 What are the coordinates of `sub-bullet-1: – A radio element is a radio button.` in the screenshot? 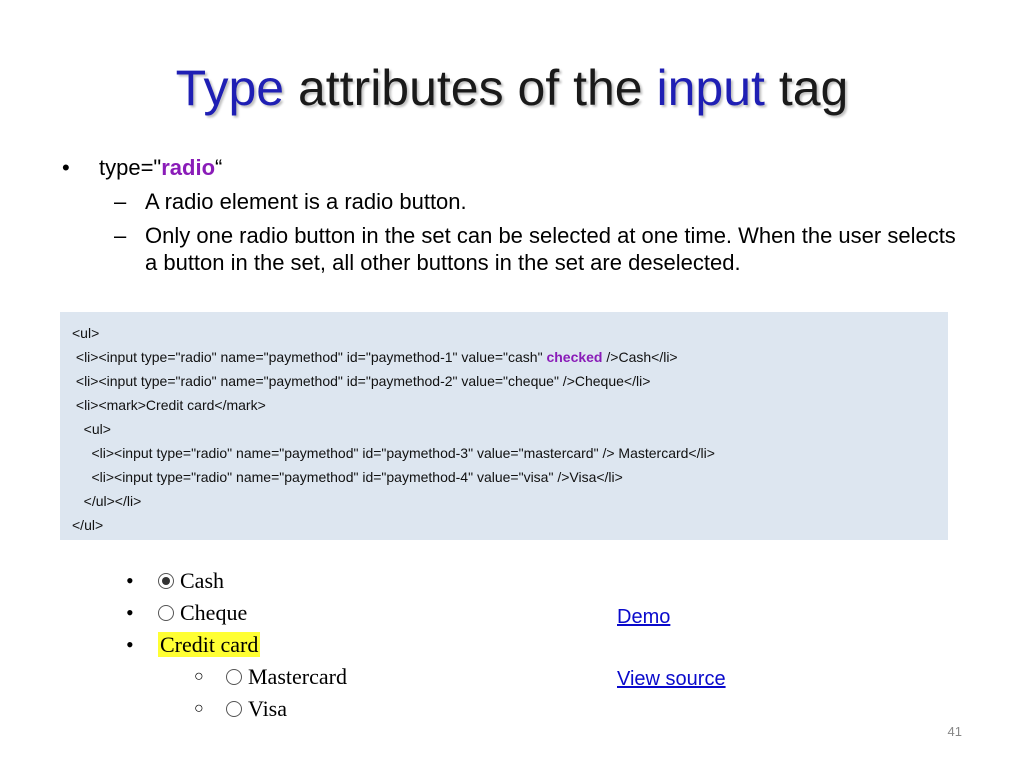 It's located at (512, 201).